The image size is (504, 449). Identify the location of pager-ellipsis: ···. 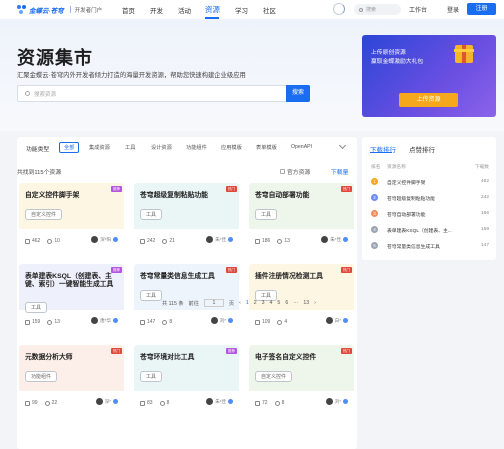
(295, 303).